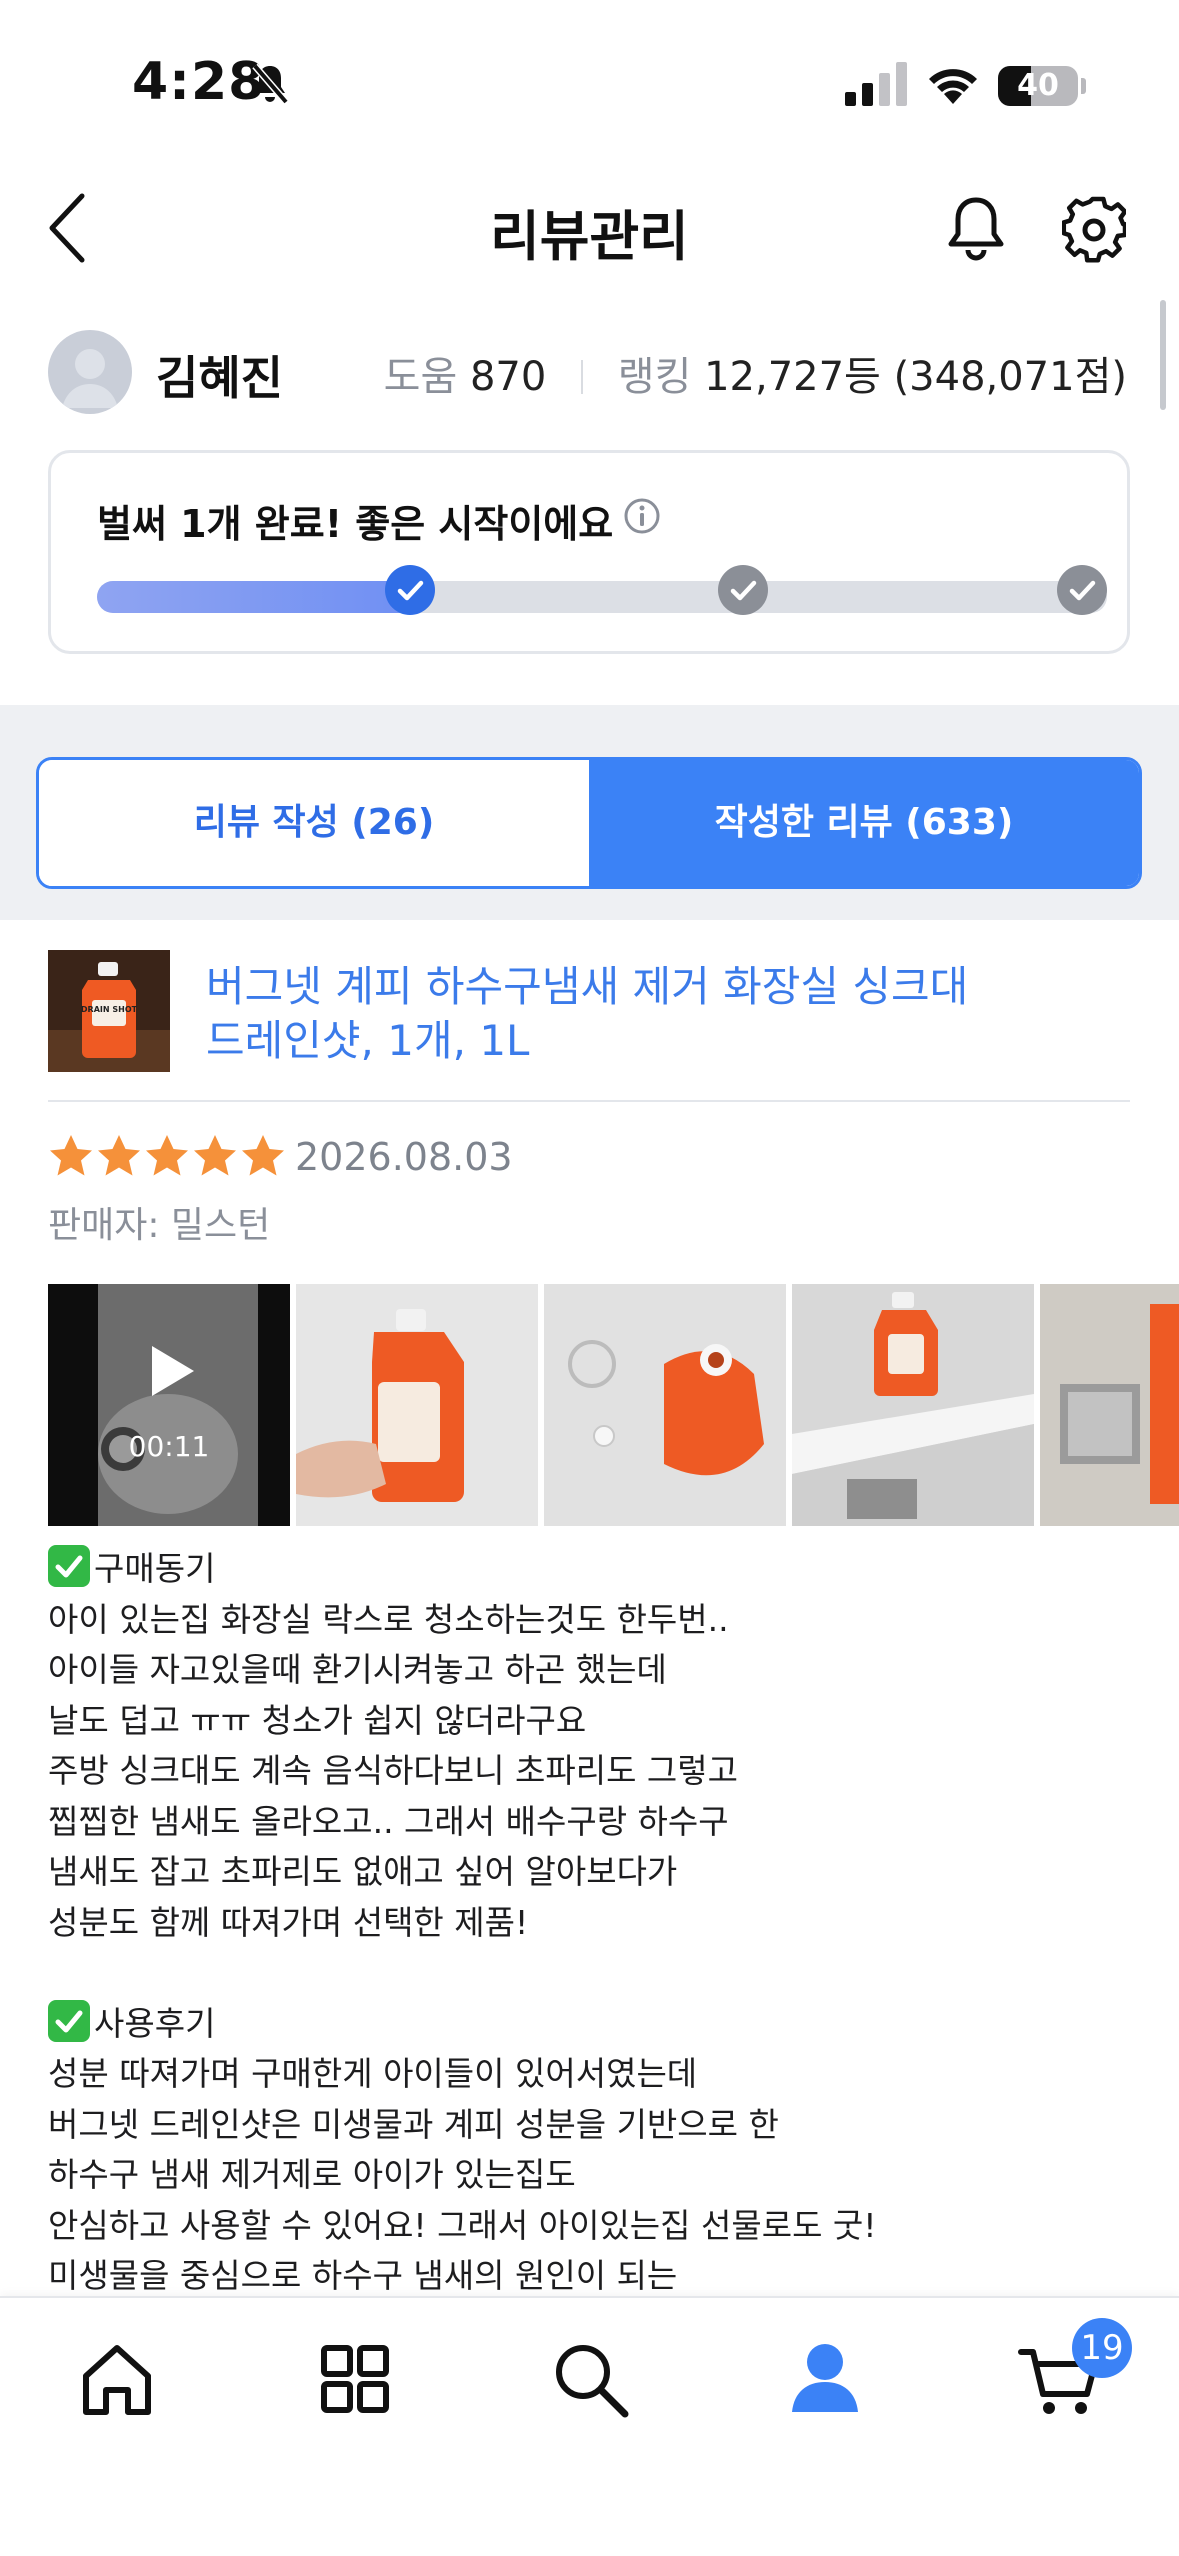 The height and width of the screenshot is (2556, 1179). I want to click on review-line: 아이 있는집 화장실 락스로 청소하는것도 한두번.., so click(598, 1620).